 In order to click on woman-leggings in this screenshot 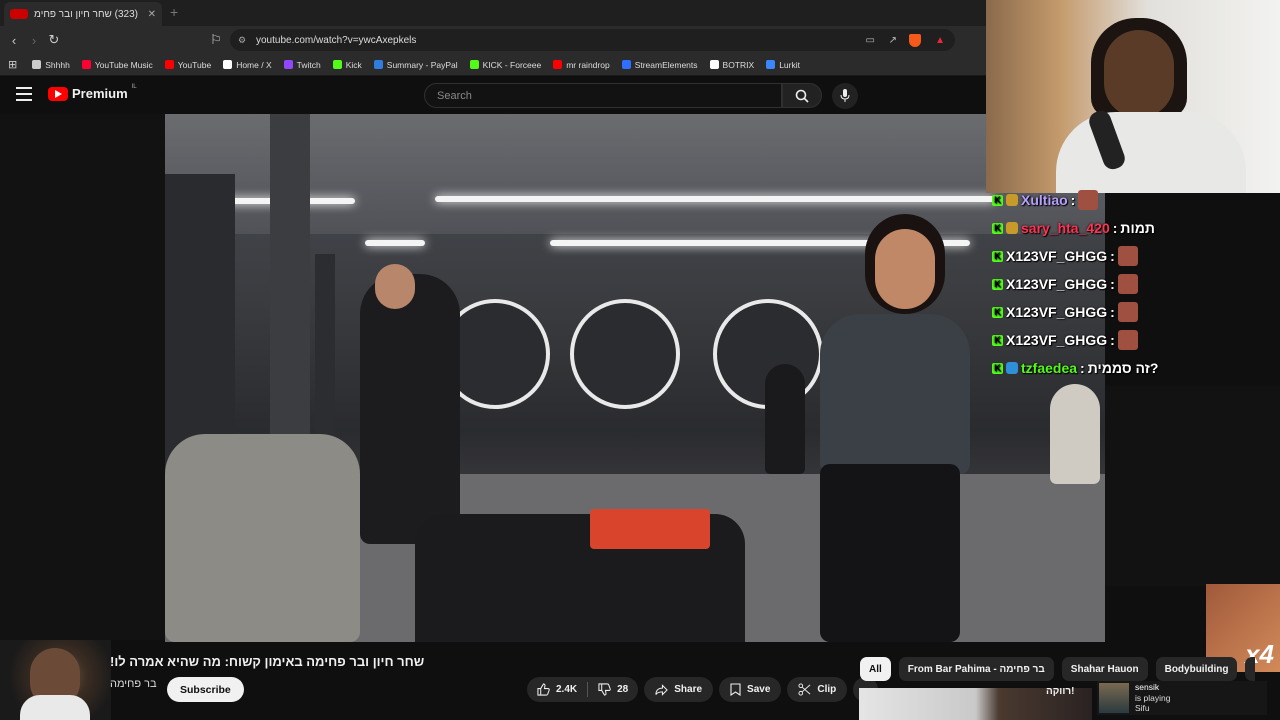, I will do `click(890, 553)`.